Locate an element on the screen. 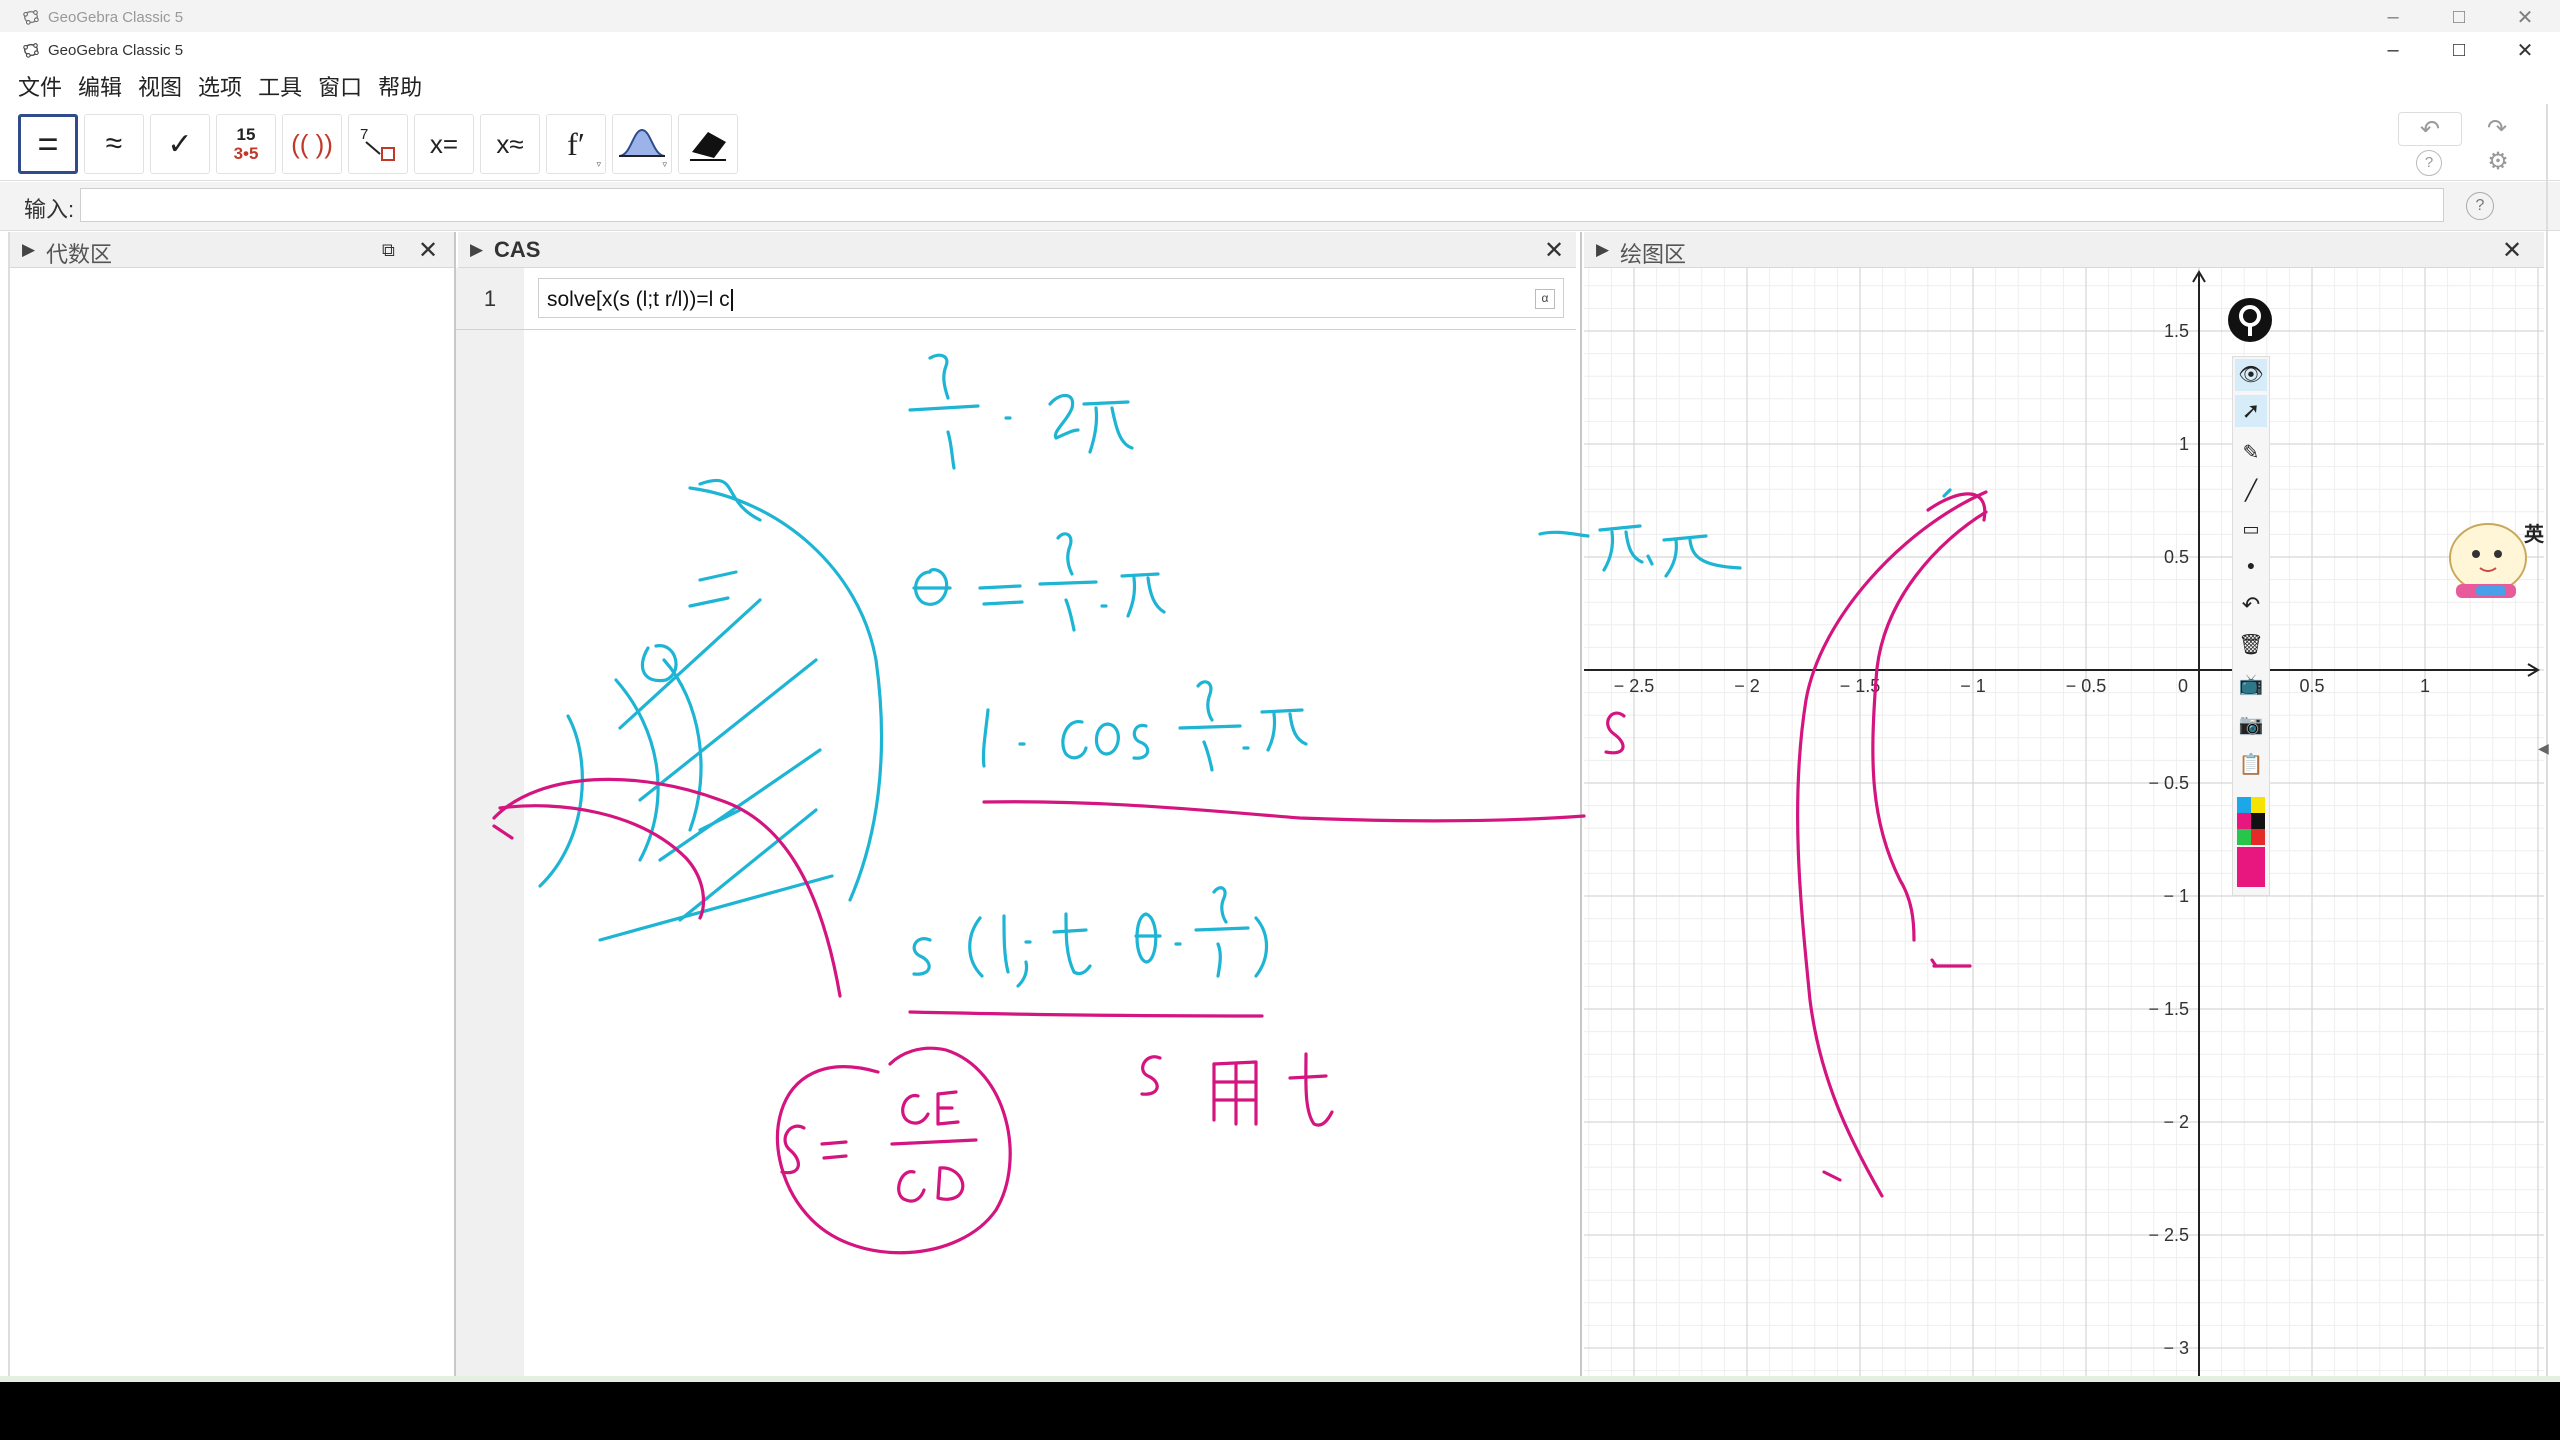  clipboard-icon: 📋 is located at coordinates (2251, 765).